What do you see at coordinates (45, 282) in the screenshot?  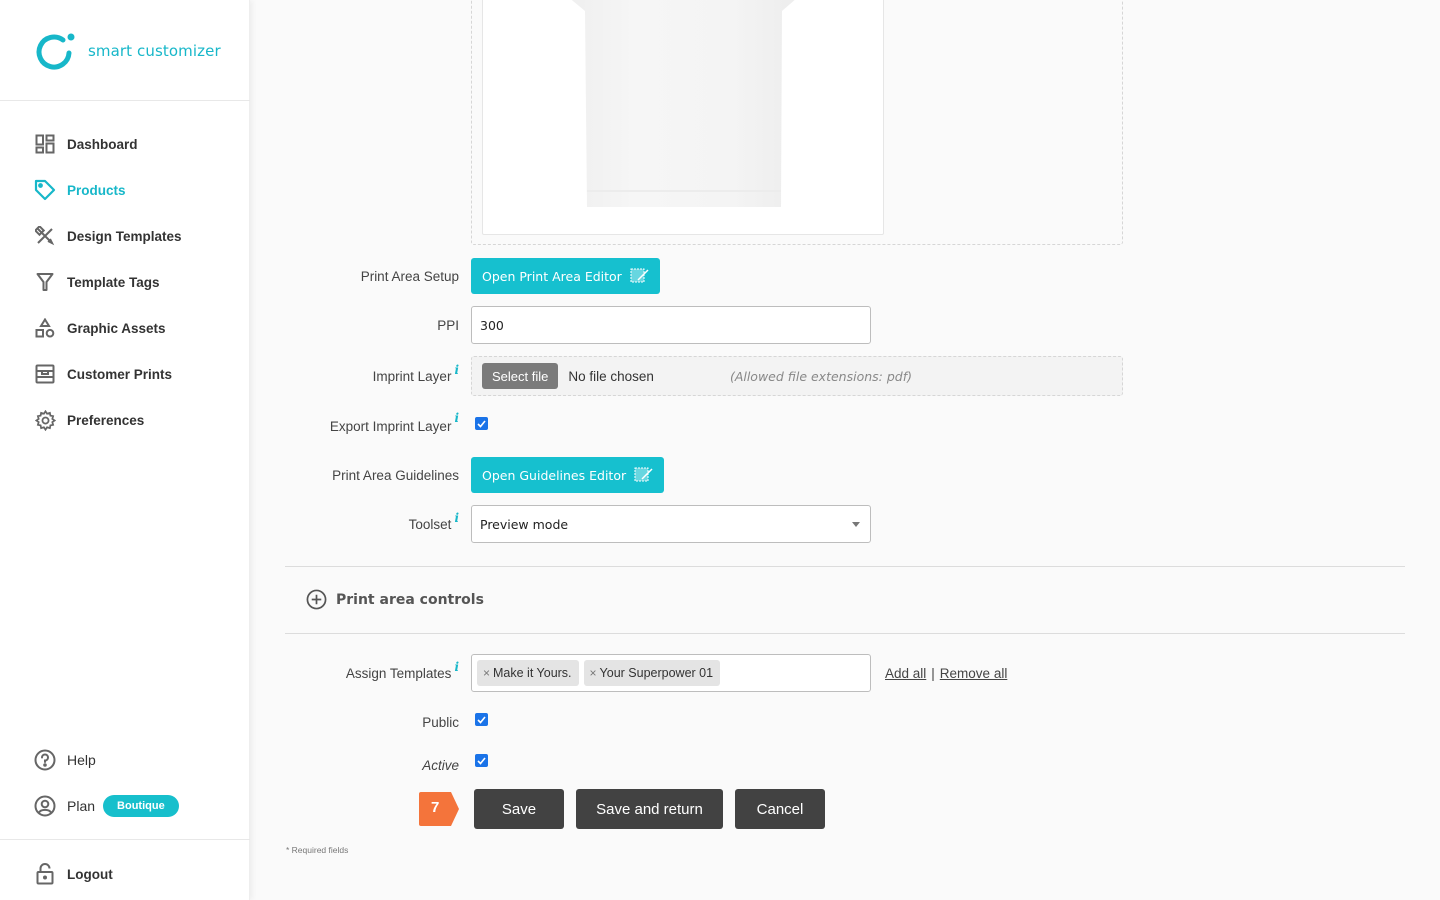 I see `filter-icon` at bounding box center [45, 282].